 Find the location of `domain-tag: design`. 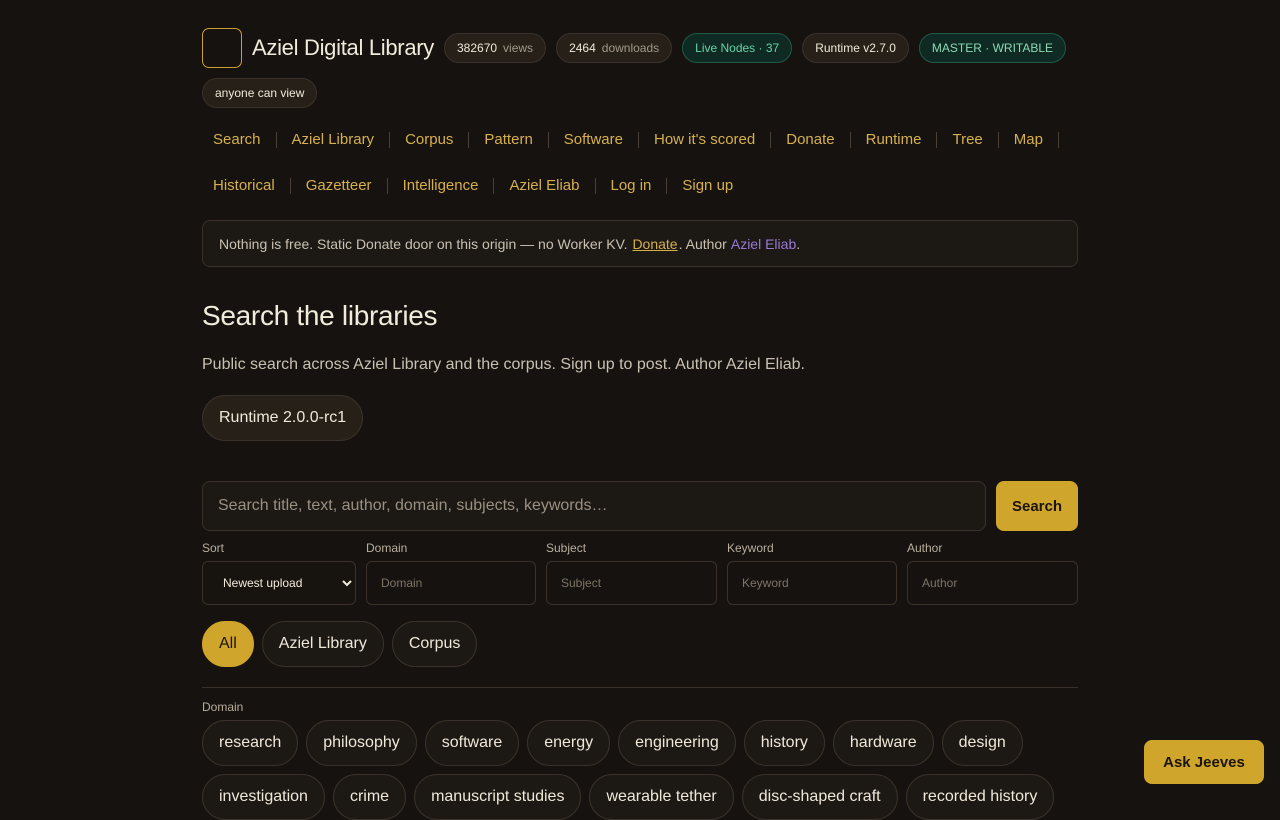

domain-tag: design is located at coordinates (982, 743).